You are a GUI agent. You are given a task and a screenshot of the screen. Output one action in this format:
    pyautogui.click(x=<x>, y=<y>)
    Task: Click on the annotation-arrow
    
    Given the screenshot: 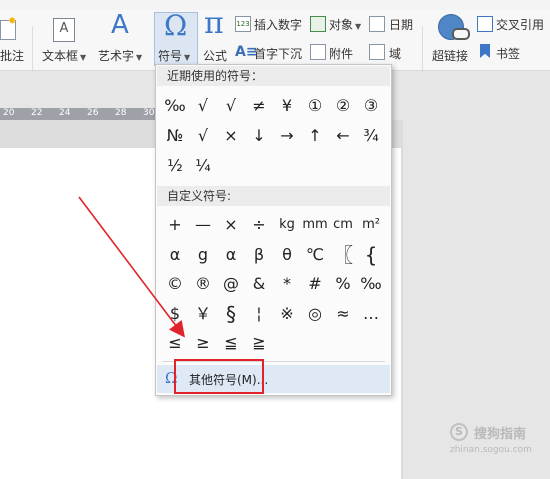 What is the action you would take?
    pyautogui.click(x=131, y=267)
    